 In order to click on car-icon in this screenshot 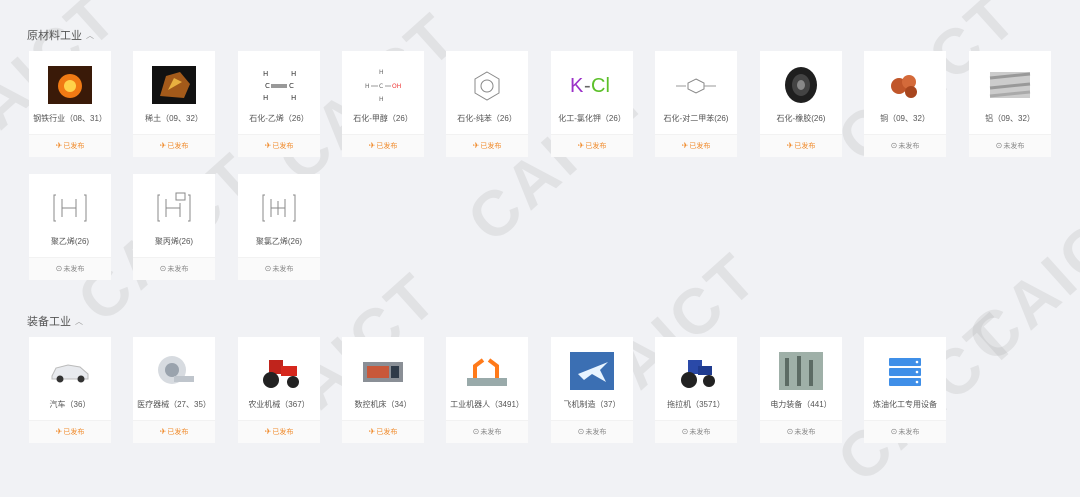, I will do `click(70, 371)`.